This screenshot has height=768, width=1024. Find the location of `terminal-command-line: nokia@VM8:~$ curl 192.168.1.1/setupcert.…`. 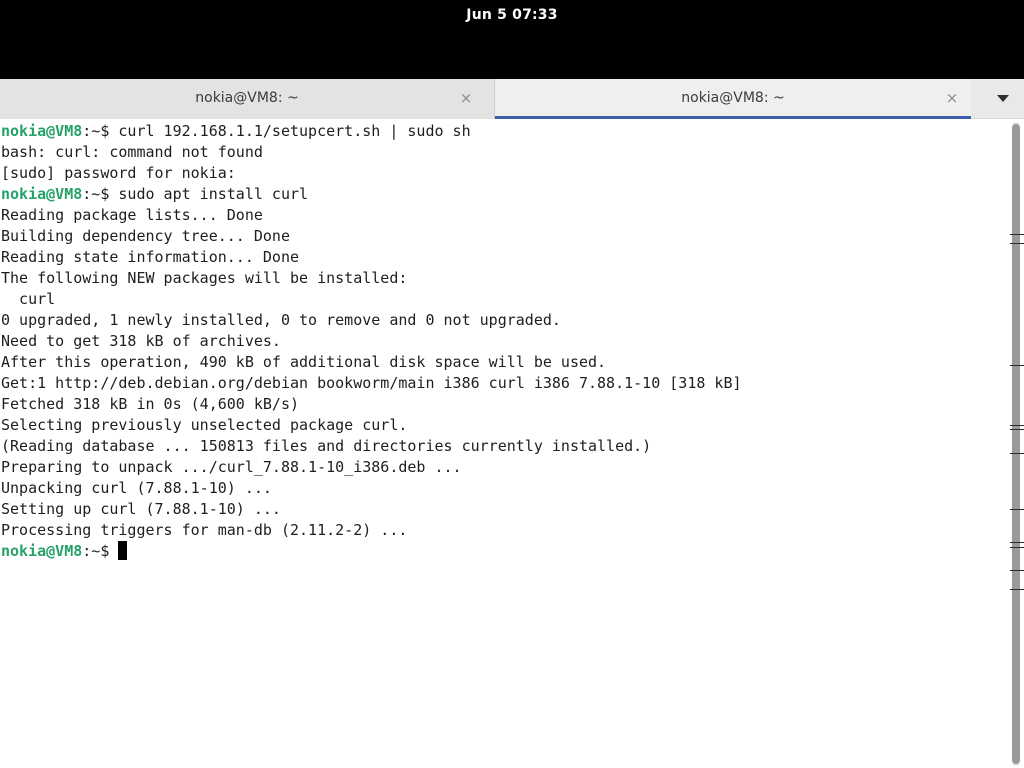

terminal-command-line: nokia@VM8:~$ curl 192.168.1.1/setupcert.… is located at coordinates (236, 131).